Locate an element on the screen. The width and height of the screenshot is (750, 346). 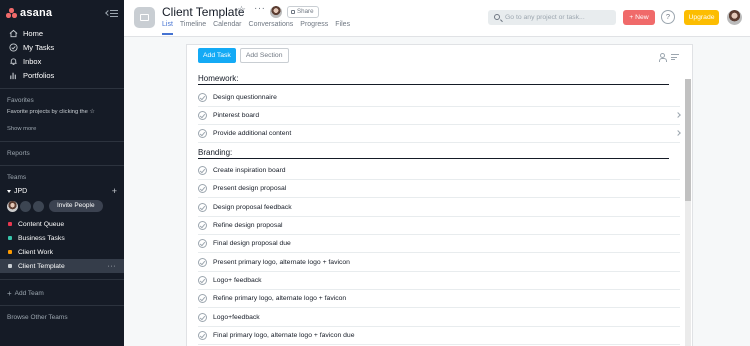
task-name: Design questionnaire is located at coordinates (245, 97).